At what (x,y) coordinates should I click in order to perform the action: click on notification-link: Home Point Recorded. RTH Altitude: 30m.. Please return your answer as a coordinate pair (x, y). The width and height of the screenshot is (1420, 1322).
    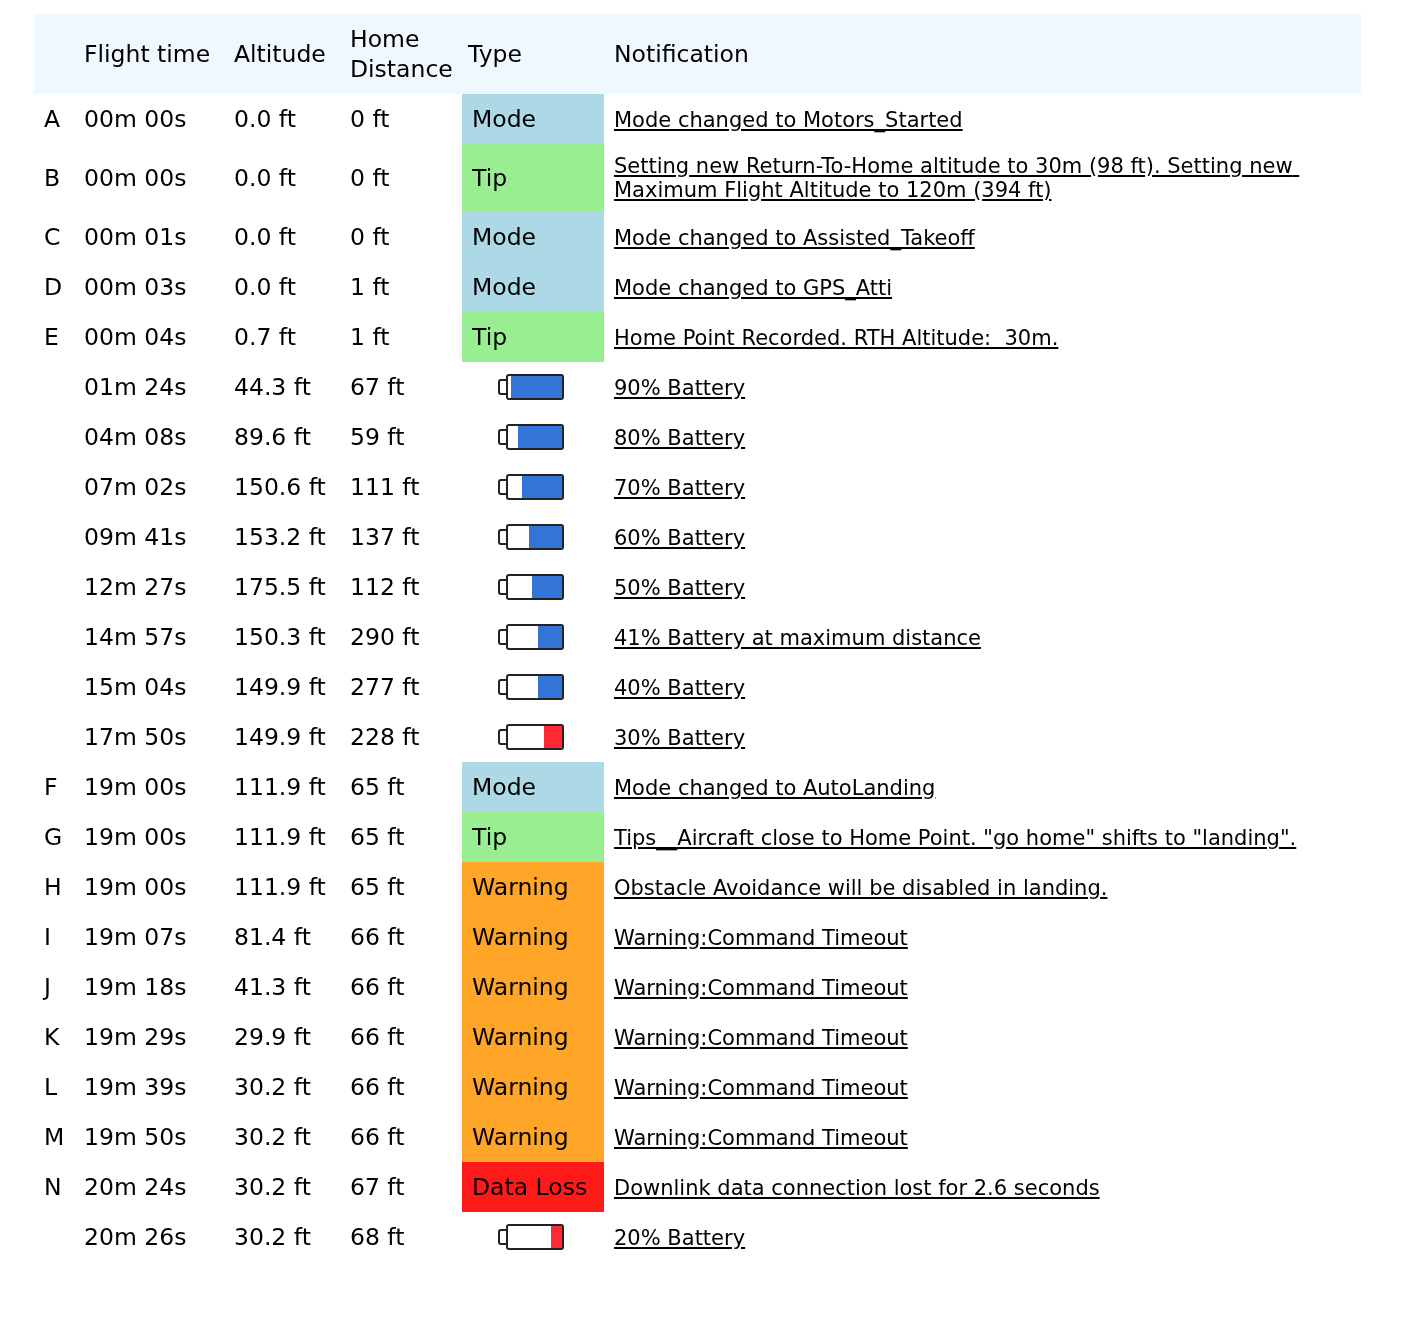
    Looking at the image, I should click on (836, 338).